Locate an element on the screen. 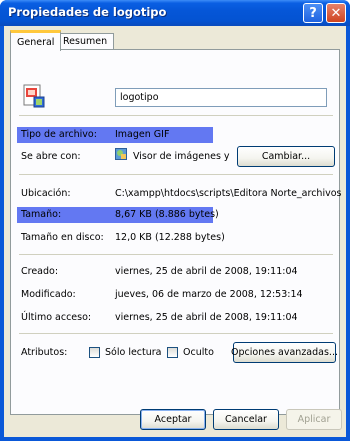  readonly-label: Sólo lectura is located at coordinates (133, 352).